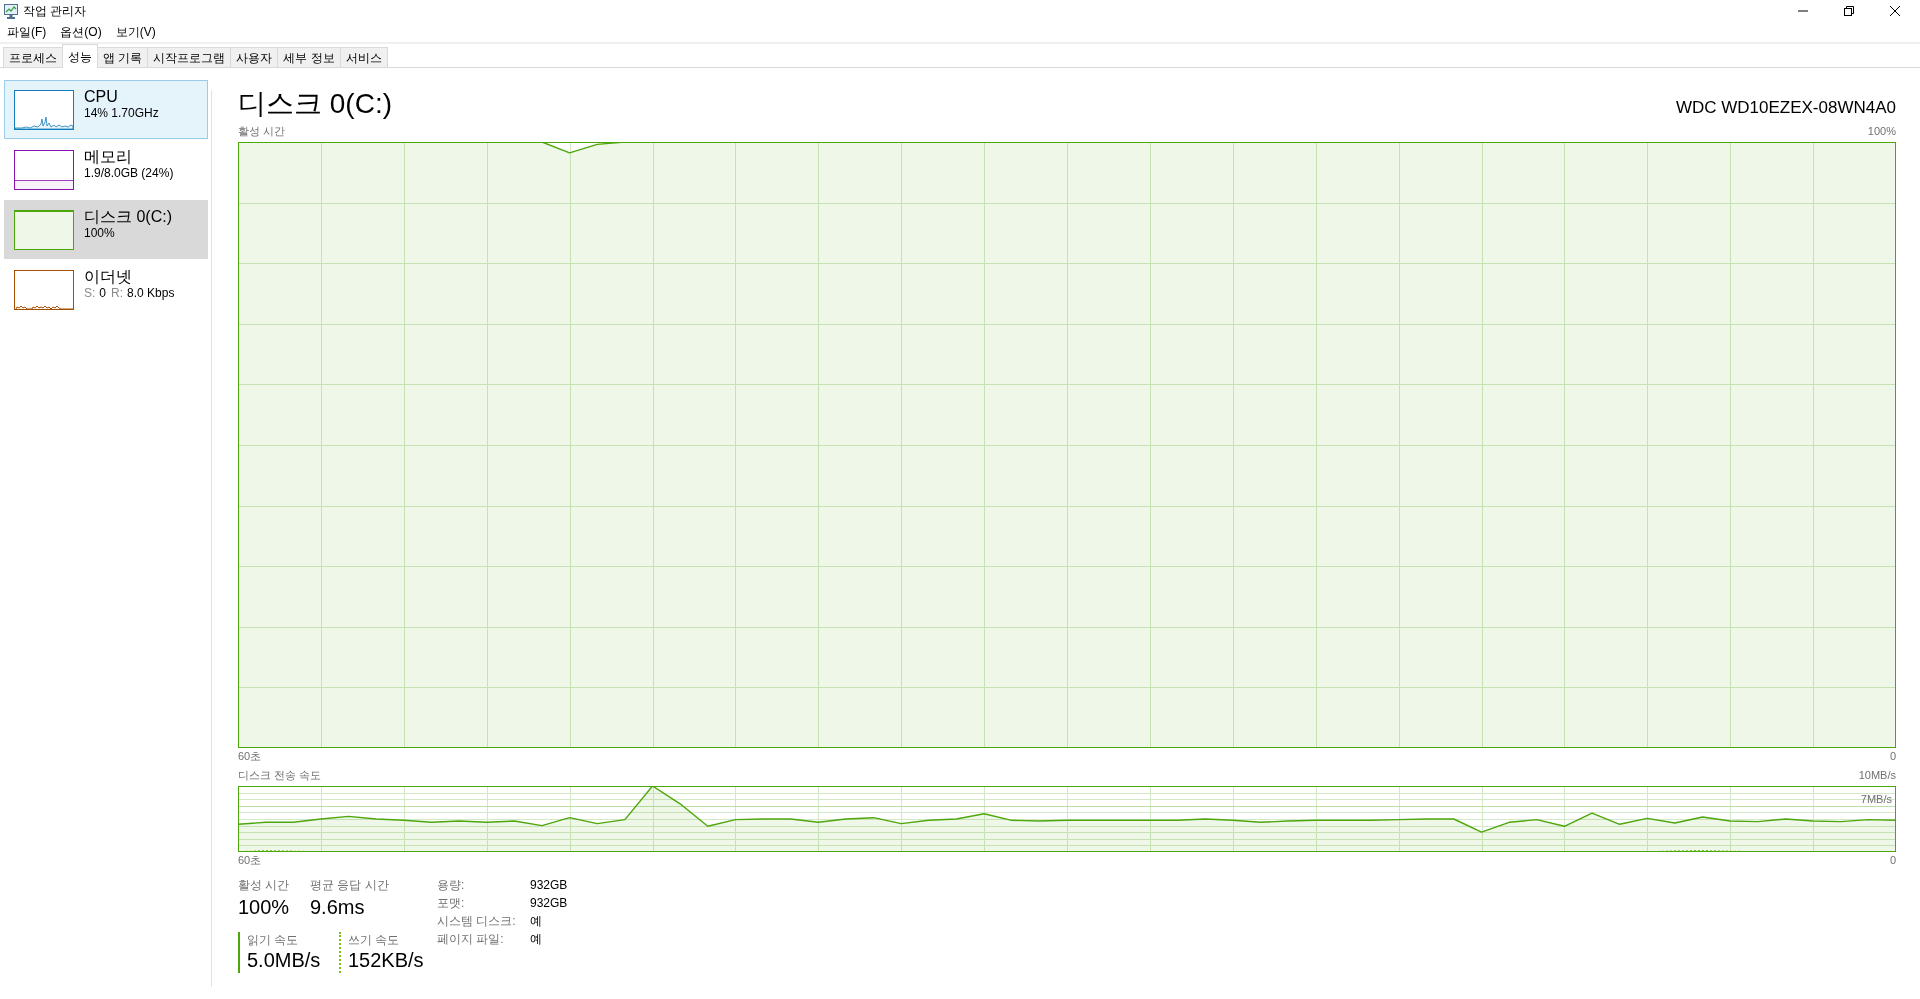  What do you see at coordinates (1803, 11) in the screenshot?
I see `minimize-icon` at bounding box center [1803, 11].